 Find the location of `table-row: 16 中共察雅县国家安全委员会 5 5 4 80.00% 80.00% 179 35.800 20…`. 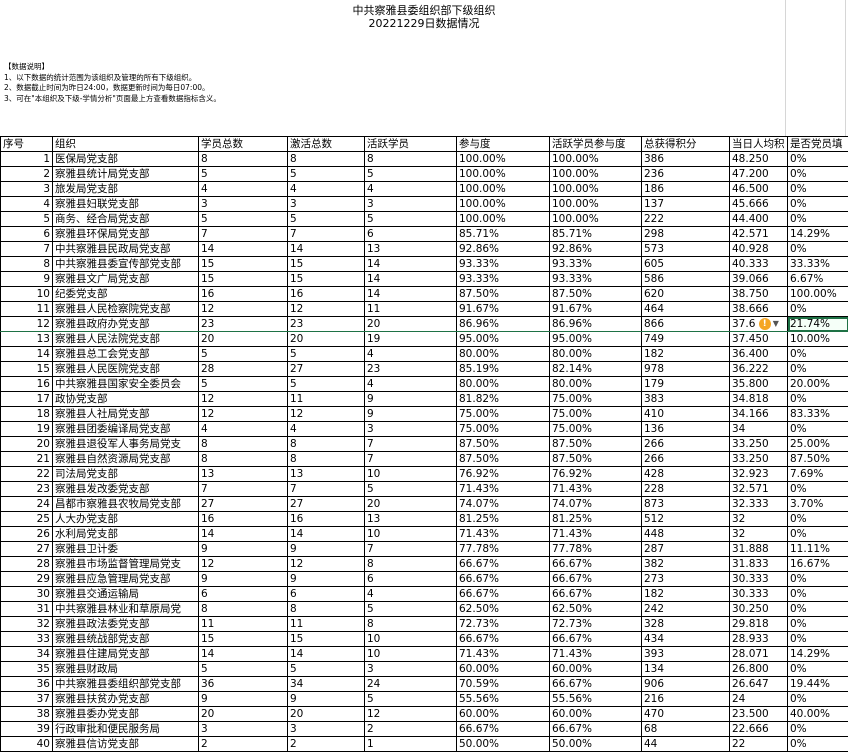

table-row: 16 中共察雅县国家安全委员会 5 5 4 80.00% 80.00% 179 35.800 20… is located at coordinates (424, 384).